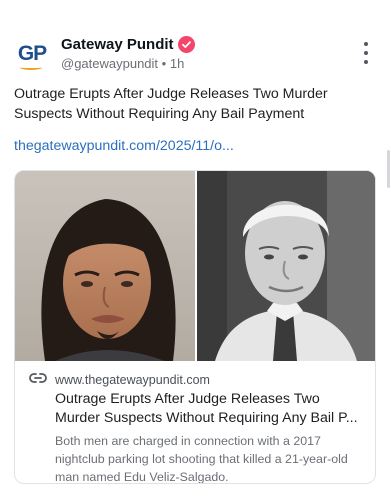 Image resolution: width=391 pixels, height=500 pixels. Describe the element at coordinates (109, 63) in the screenshot. I see `author-handle: @gatewaypundit` at that location.